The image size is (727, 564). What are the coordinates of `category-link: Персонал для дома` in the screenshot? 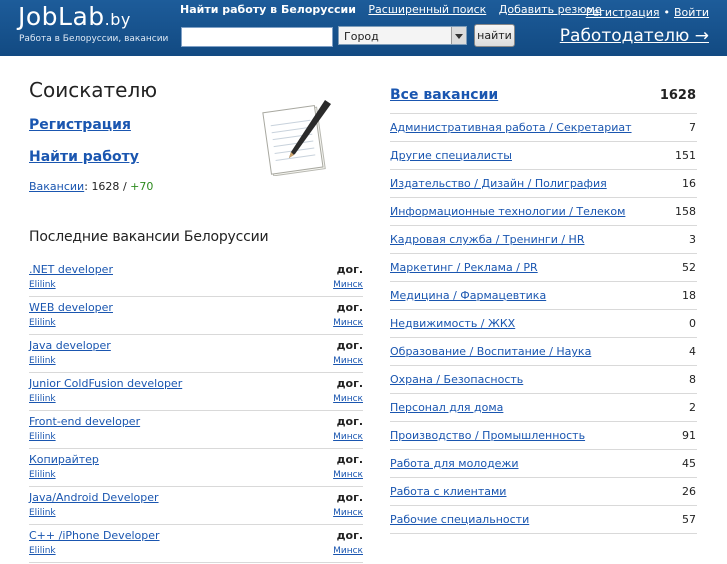 It's located at (446, 407).